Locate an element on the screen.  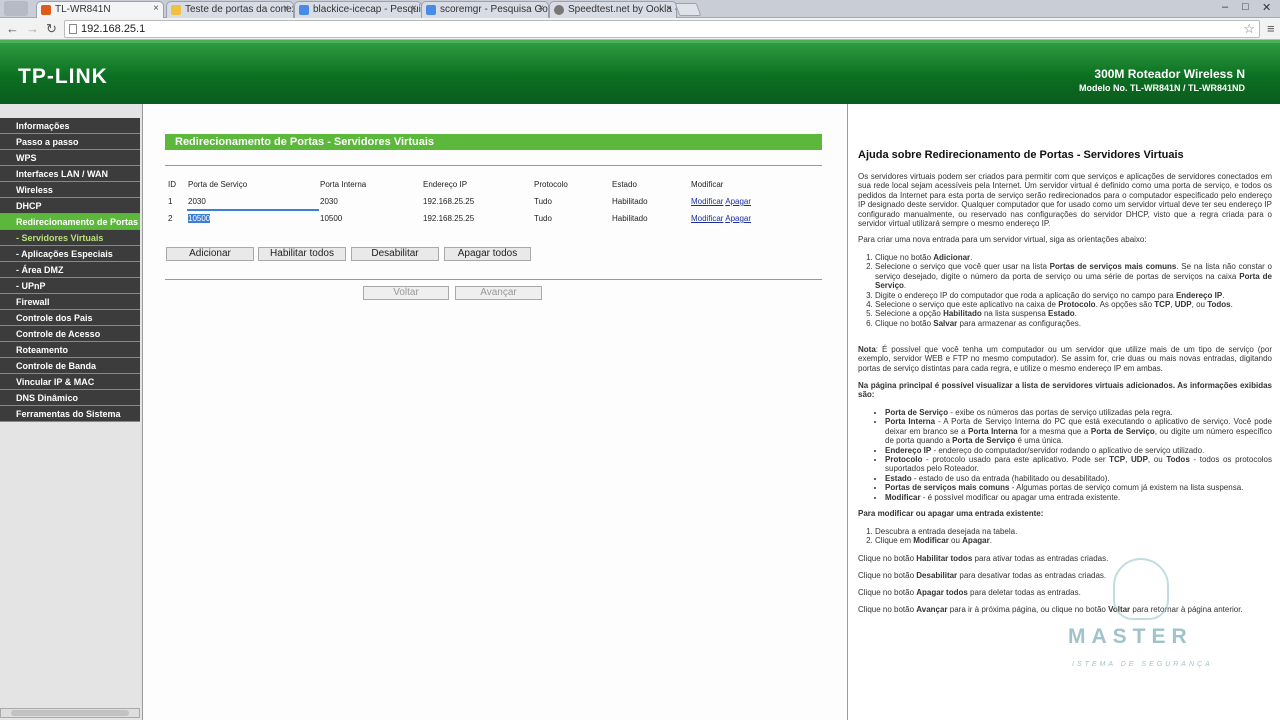
col-internal-port: Porta Interna is located at coordinates (343, 184).